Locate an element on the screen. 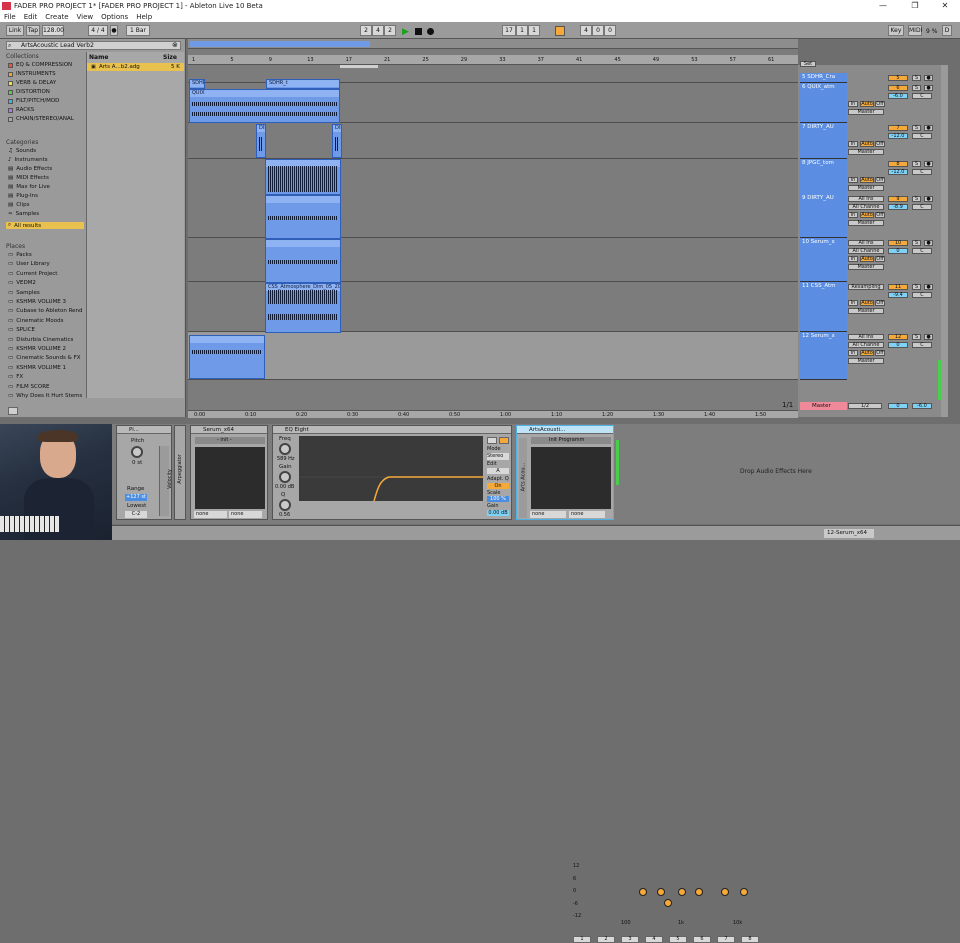 The height and width of the screenshot is (943, 960). track-header: 7 DIRTY_AU is located at coordinates (823, 141).